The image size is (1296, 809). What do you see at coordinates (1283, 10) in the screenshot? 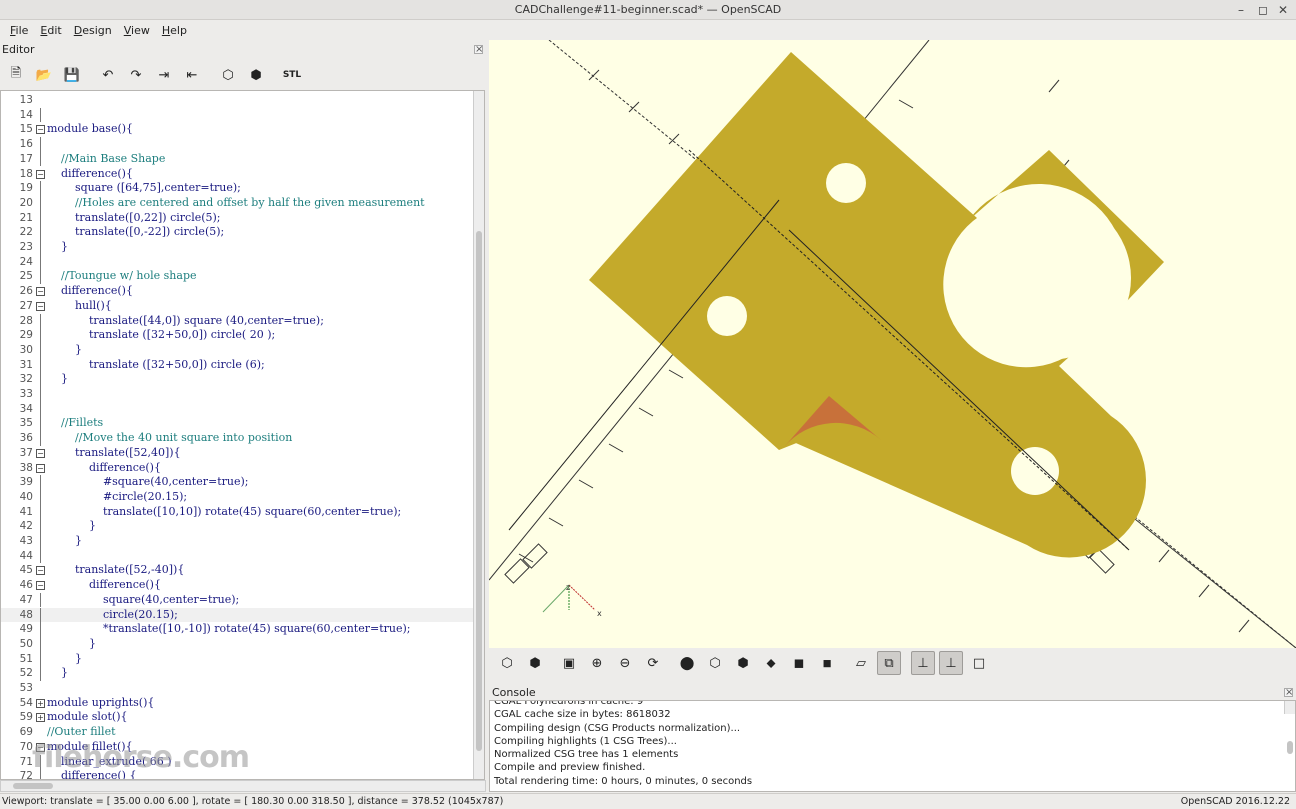
I see `close-icon: ✕` at bounding box center [1283, 10].